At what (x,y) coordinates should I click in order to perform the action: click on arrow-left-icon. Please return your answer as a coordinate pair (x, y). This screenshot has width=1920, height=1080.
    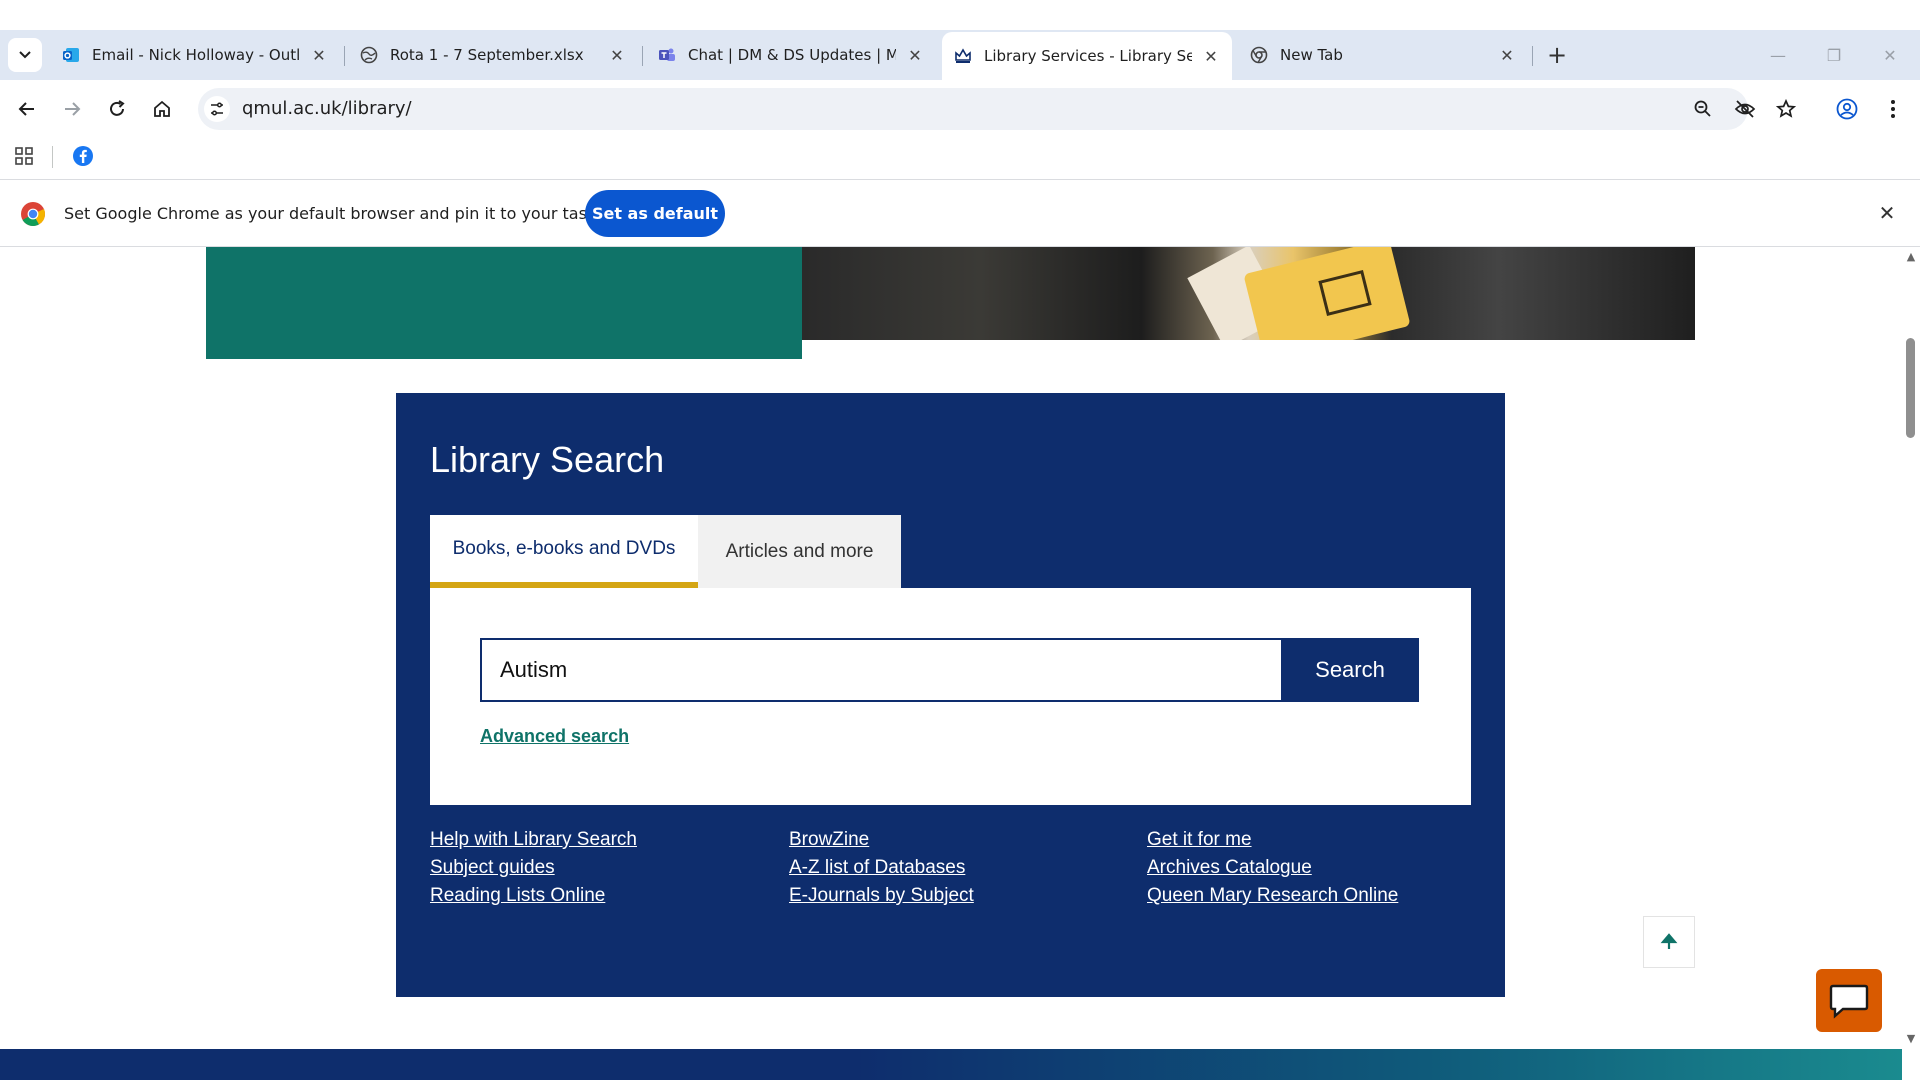
    Looking at the image, I should click on (26, 109).